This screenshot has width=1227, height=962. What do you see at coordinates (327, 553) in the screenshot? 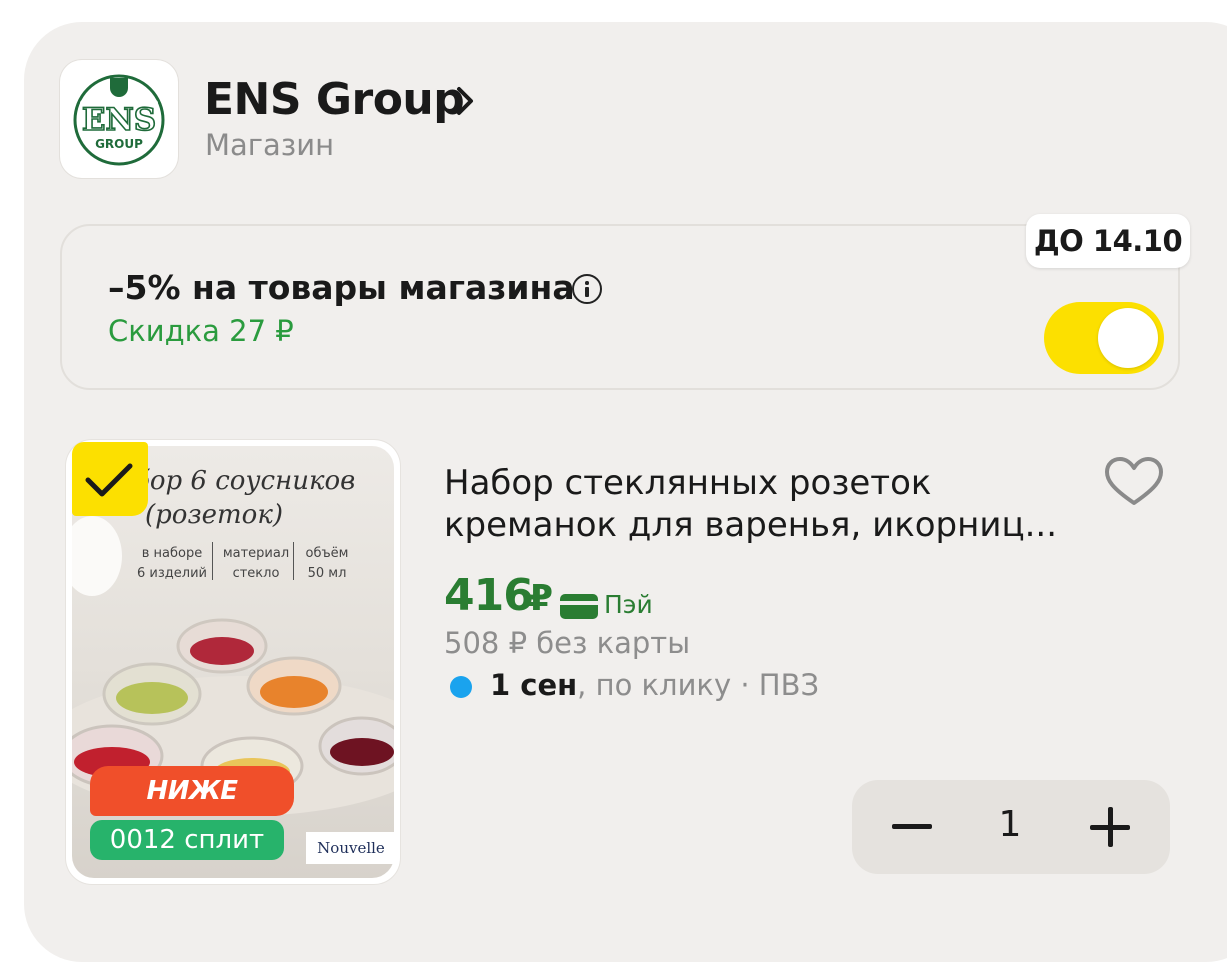
I see `spec-label: объём` at bounding box center [327, 553].